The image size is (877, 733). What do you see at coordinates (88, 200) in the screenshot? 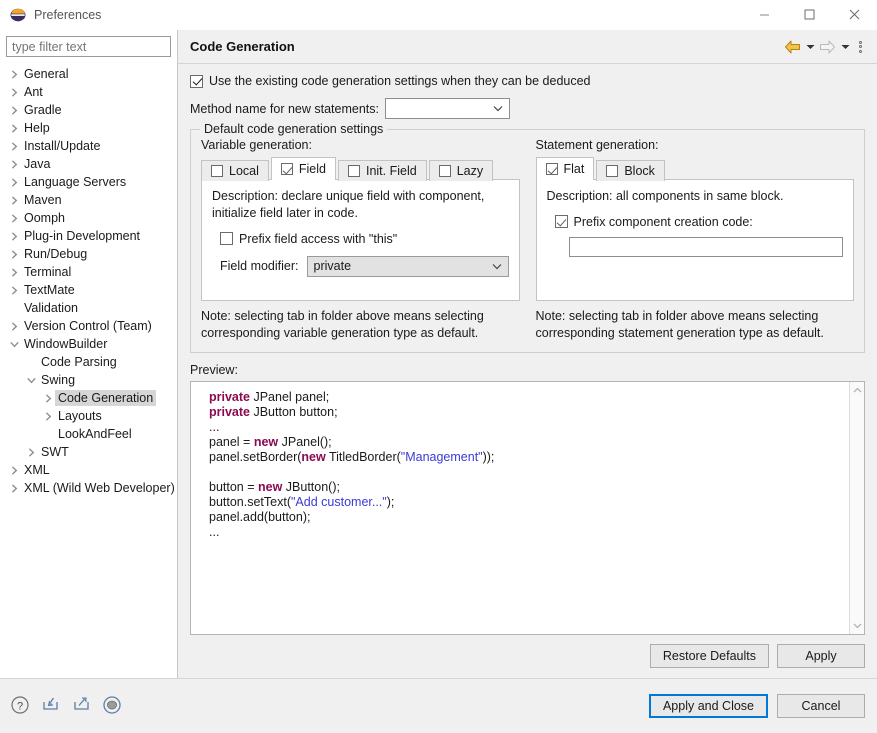
I see `tree-item-maven: Maven` at bounding box center [88, 200].